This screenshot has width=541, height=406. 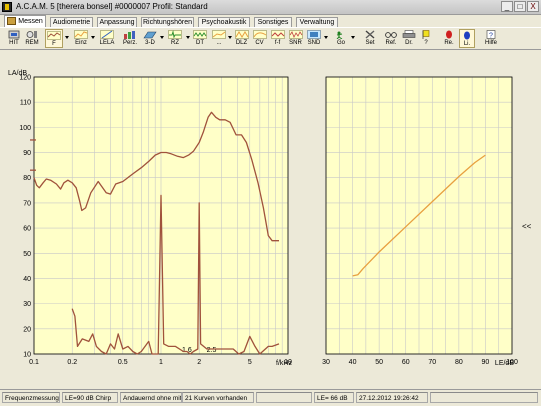 I want to click on info-flag-label: ?, so click(x=426, y=43).